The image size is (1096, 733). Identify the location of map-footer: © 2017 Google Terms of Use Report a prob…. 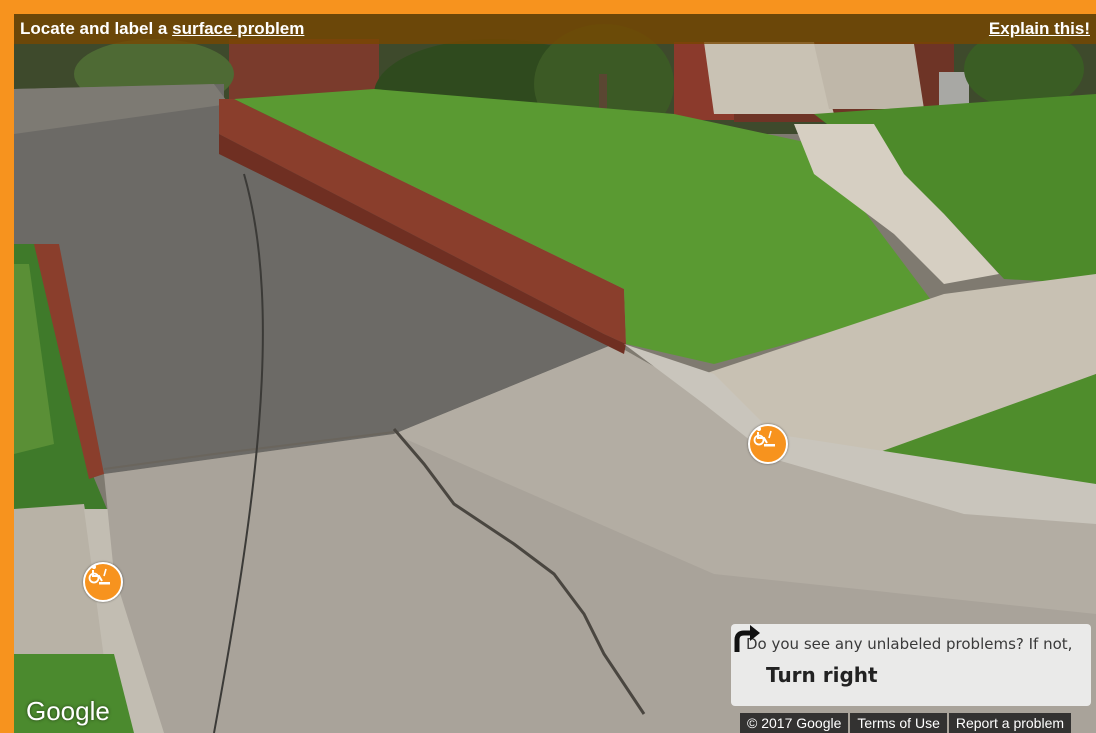
(905, 723).